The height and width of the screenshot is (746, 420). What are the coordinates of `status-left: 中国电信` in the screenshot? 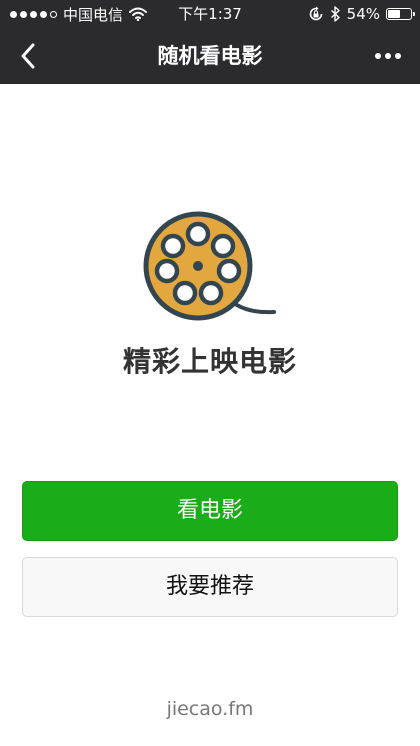 It's located at (79, 14).